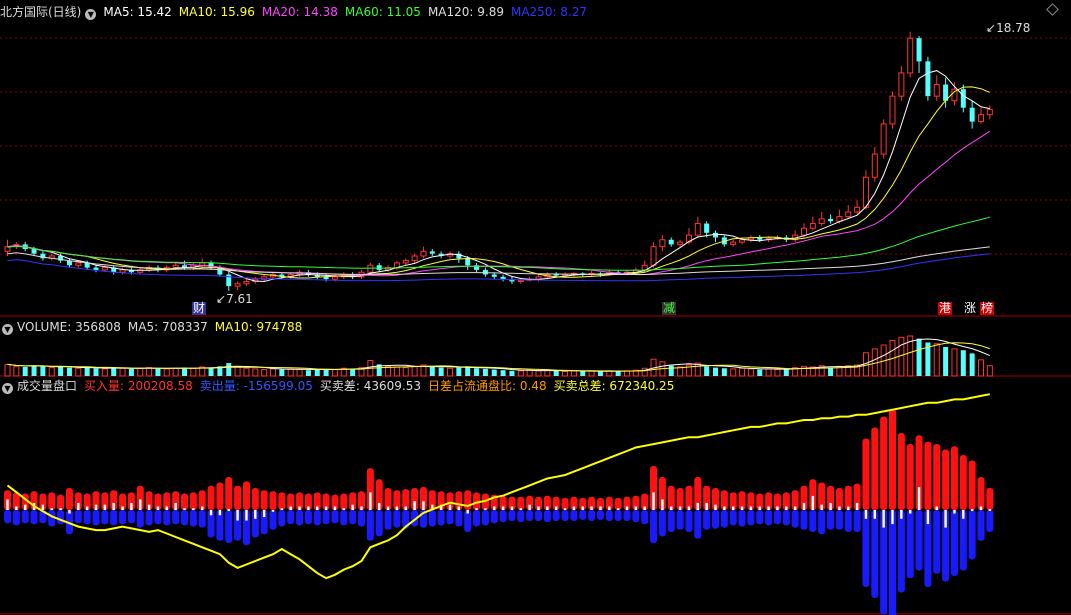 The width and height of the screenshot is (1071, 615). Describe the element at coordinates (970, 308) in the screenshot. I see `event-marker-limit-up: 涨` at that location.